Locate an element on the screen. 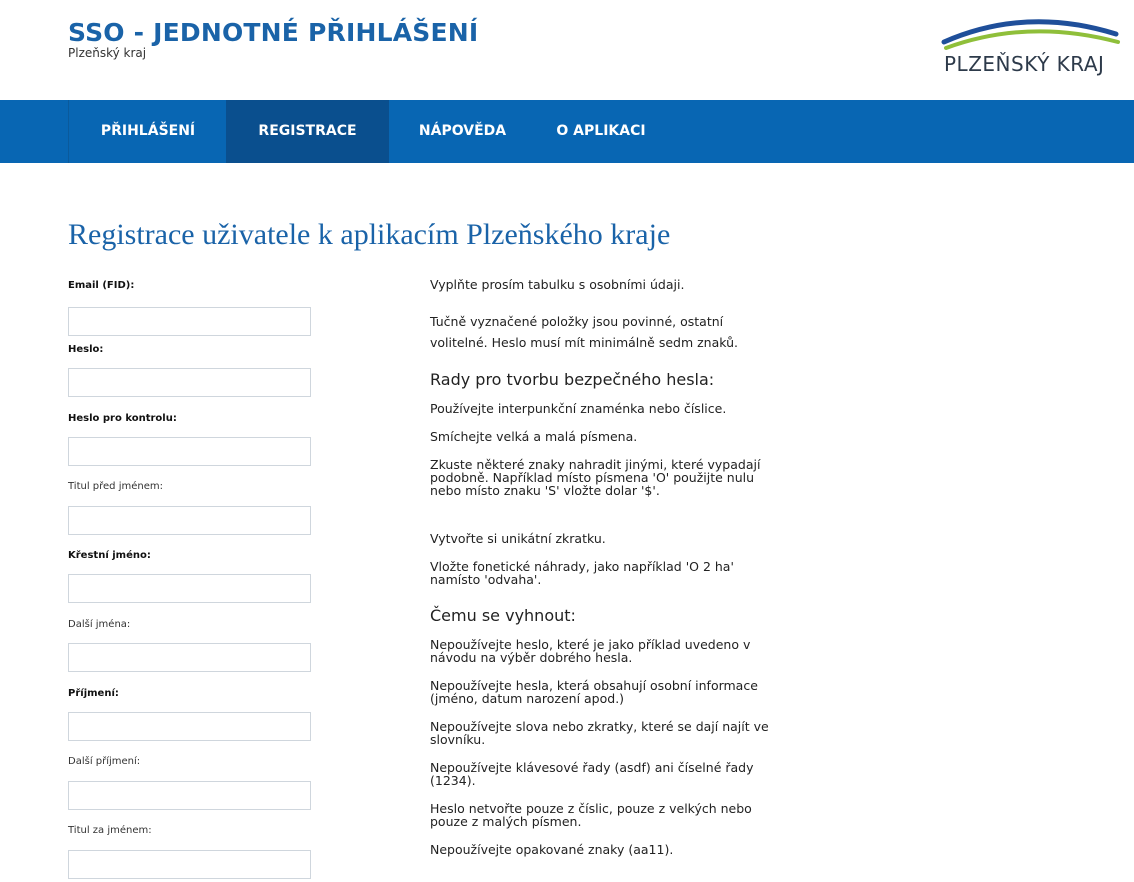  plzensky-kraj-logo: PLZEŇSKÝ KRAJ is located at coordinates (1029, 45).